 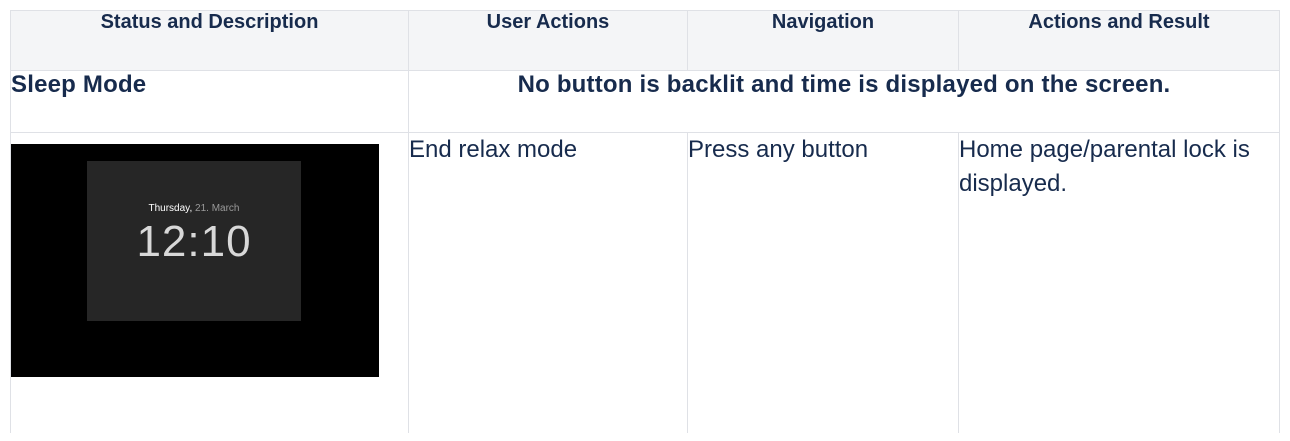 I want to click on user-action-cell: End relax mode, so click(x=548, y=282).